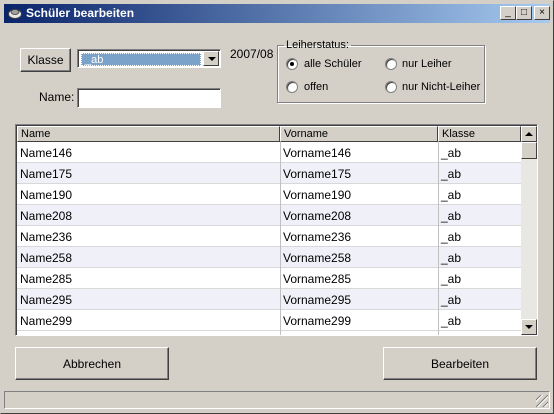 This screenshot has height=414, width=554. I want to click on cell-vorname: Vorname175, so click(317, 174).